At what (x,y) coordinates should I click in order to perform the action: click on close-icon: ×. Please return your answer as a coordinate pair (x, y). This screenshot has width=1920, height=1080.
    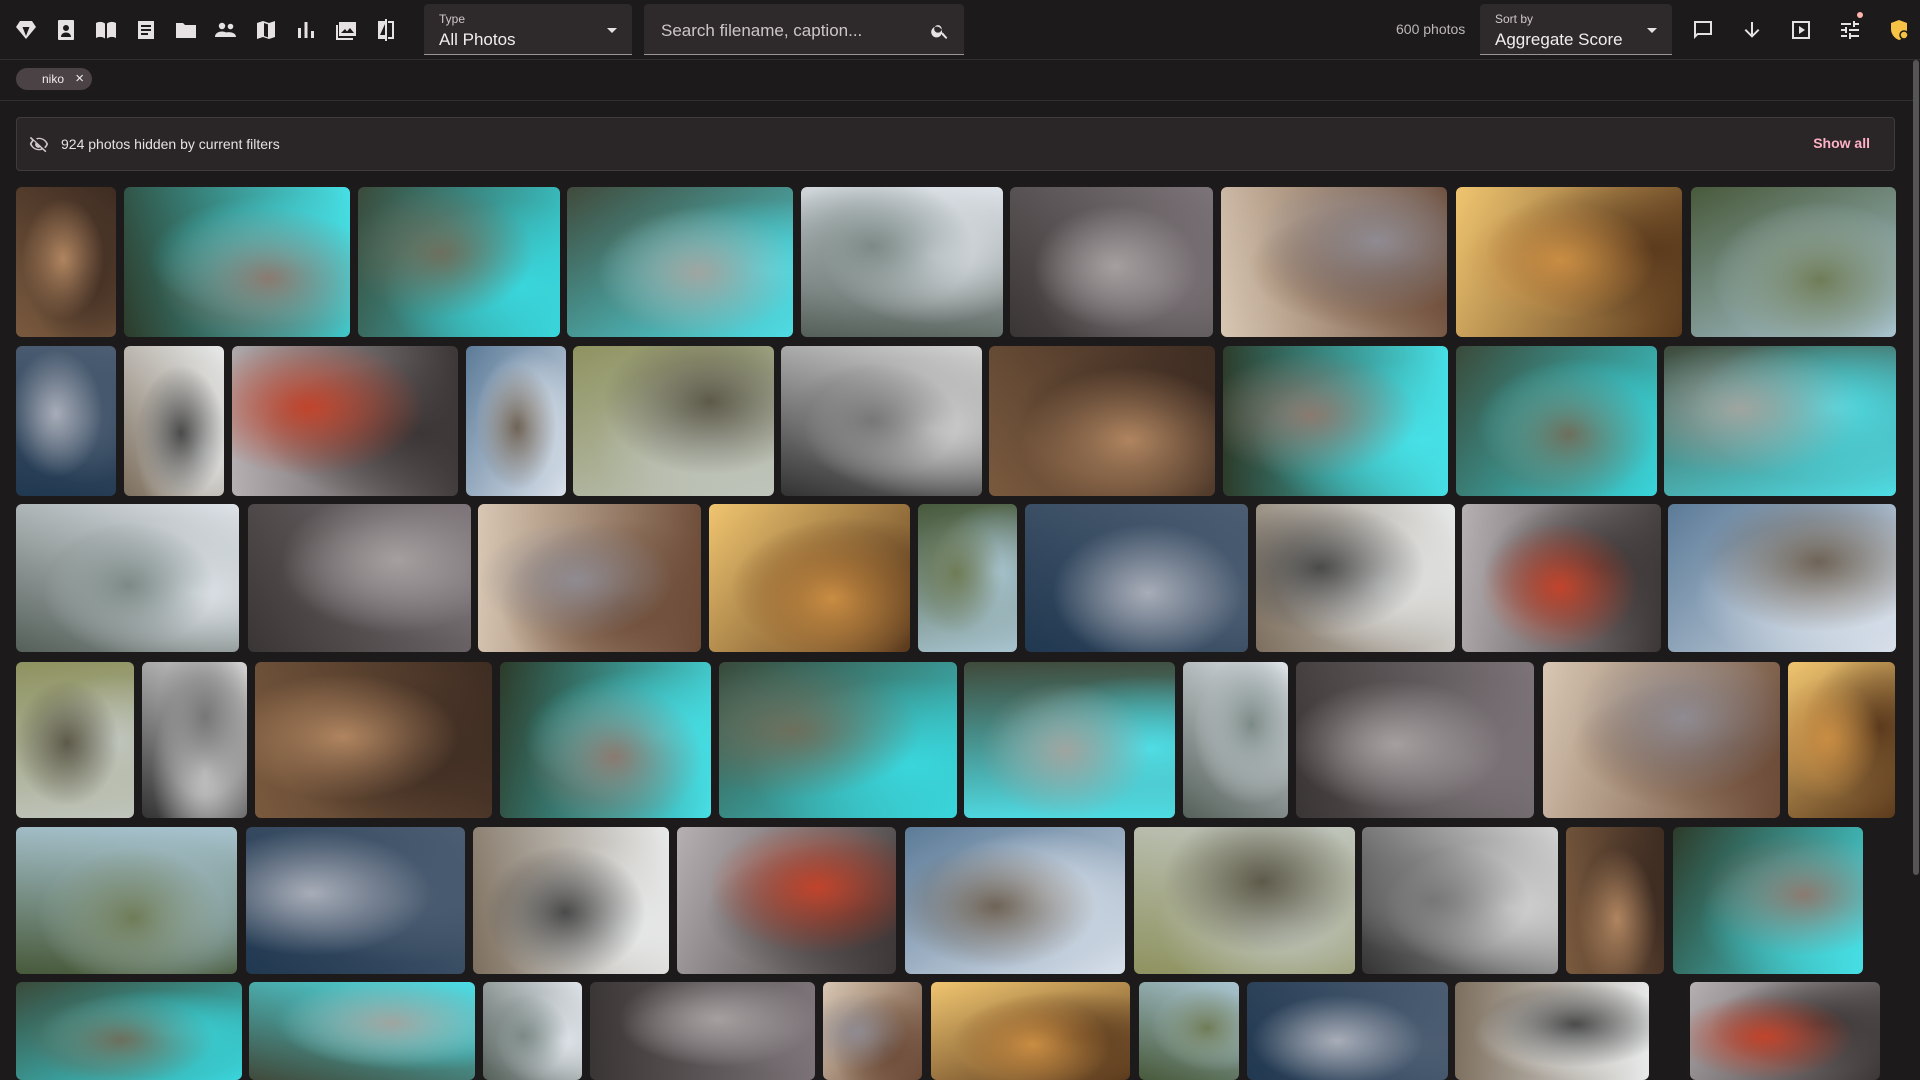
    Looking at the image, I should click on (79, 78).